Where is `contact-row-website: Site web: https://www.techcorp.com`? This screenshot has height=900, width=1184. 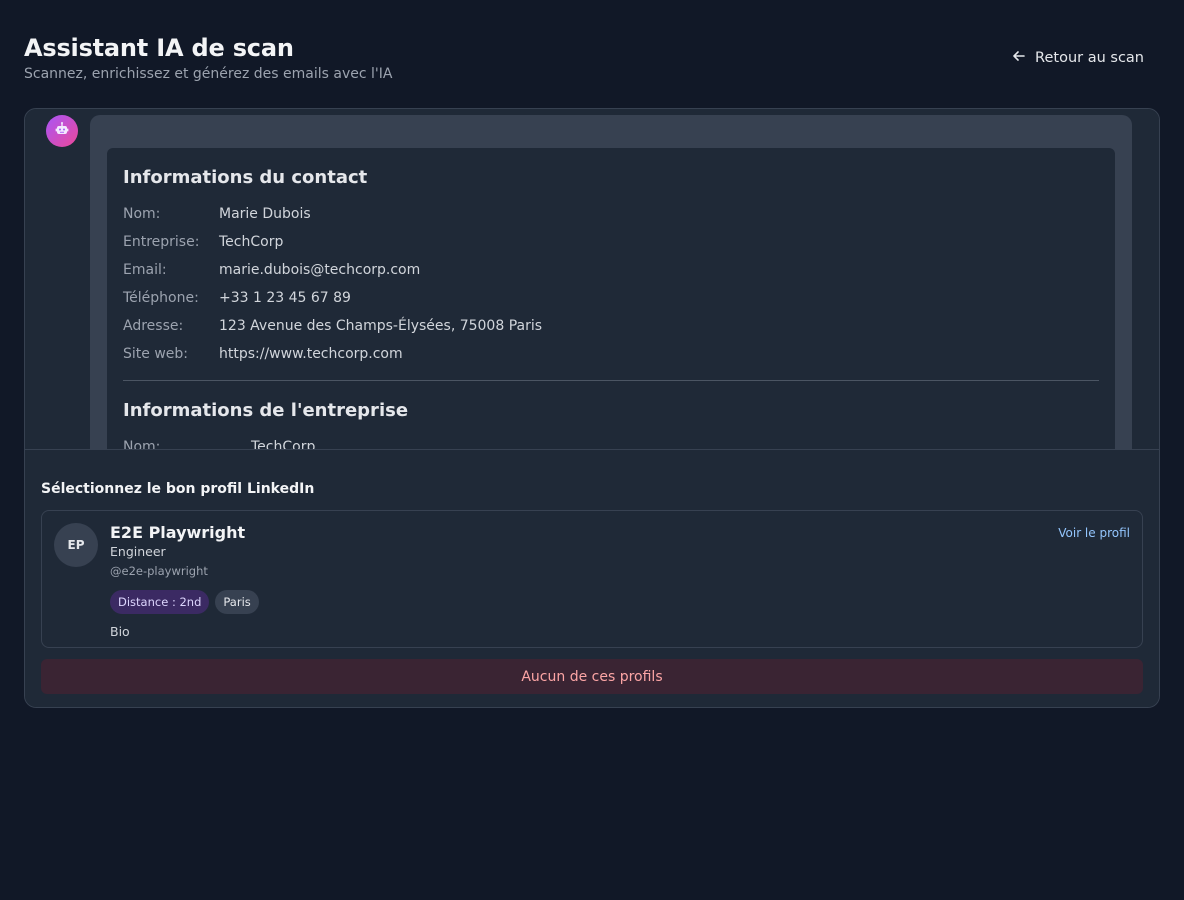
contact-row-website: Site web: https://www.techcorp.com is located at coordinates (611, 354).